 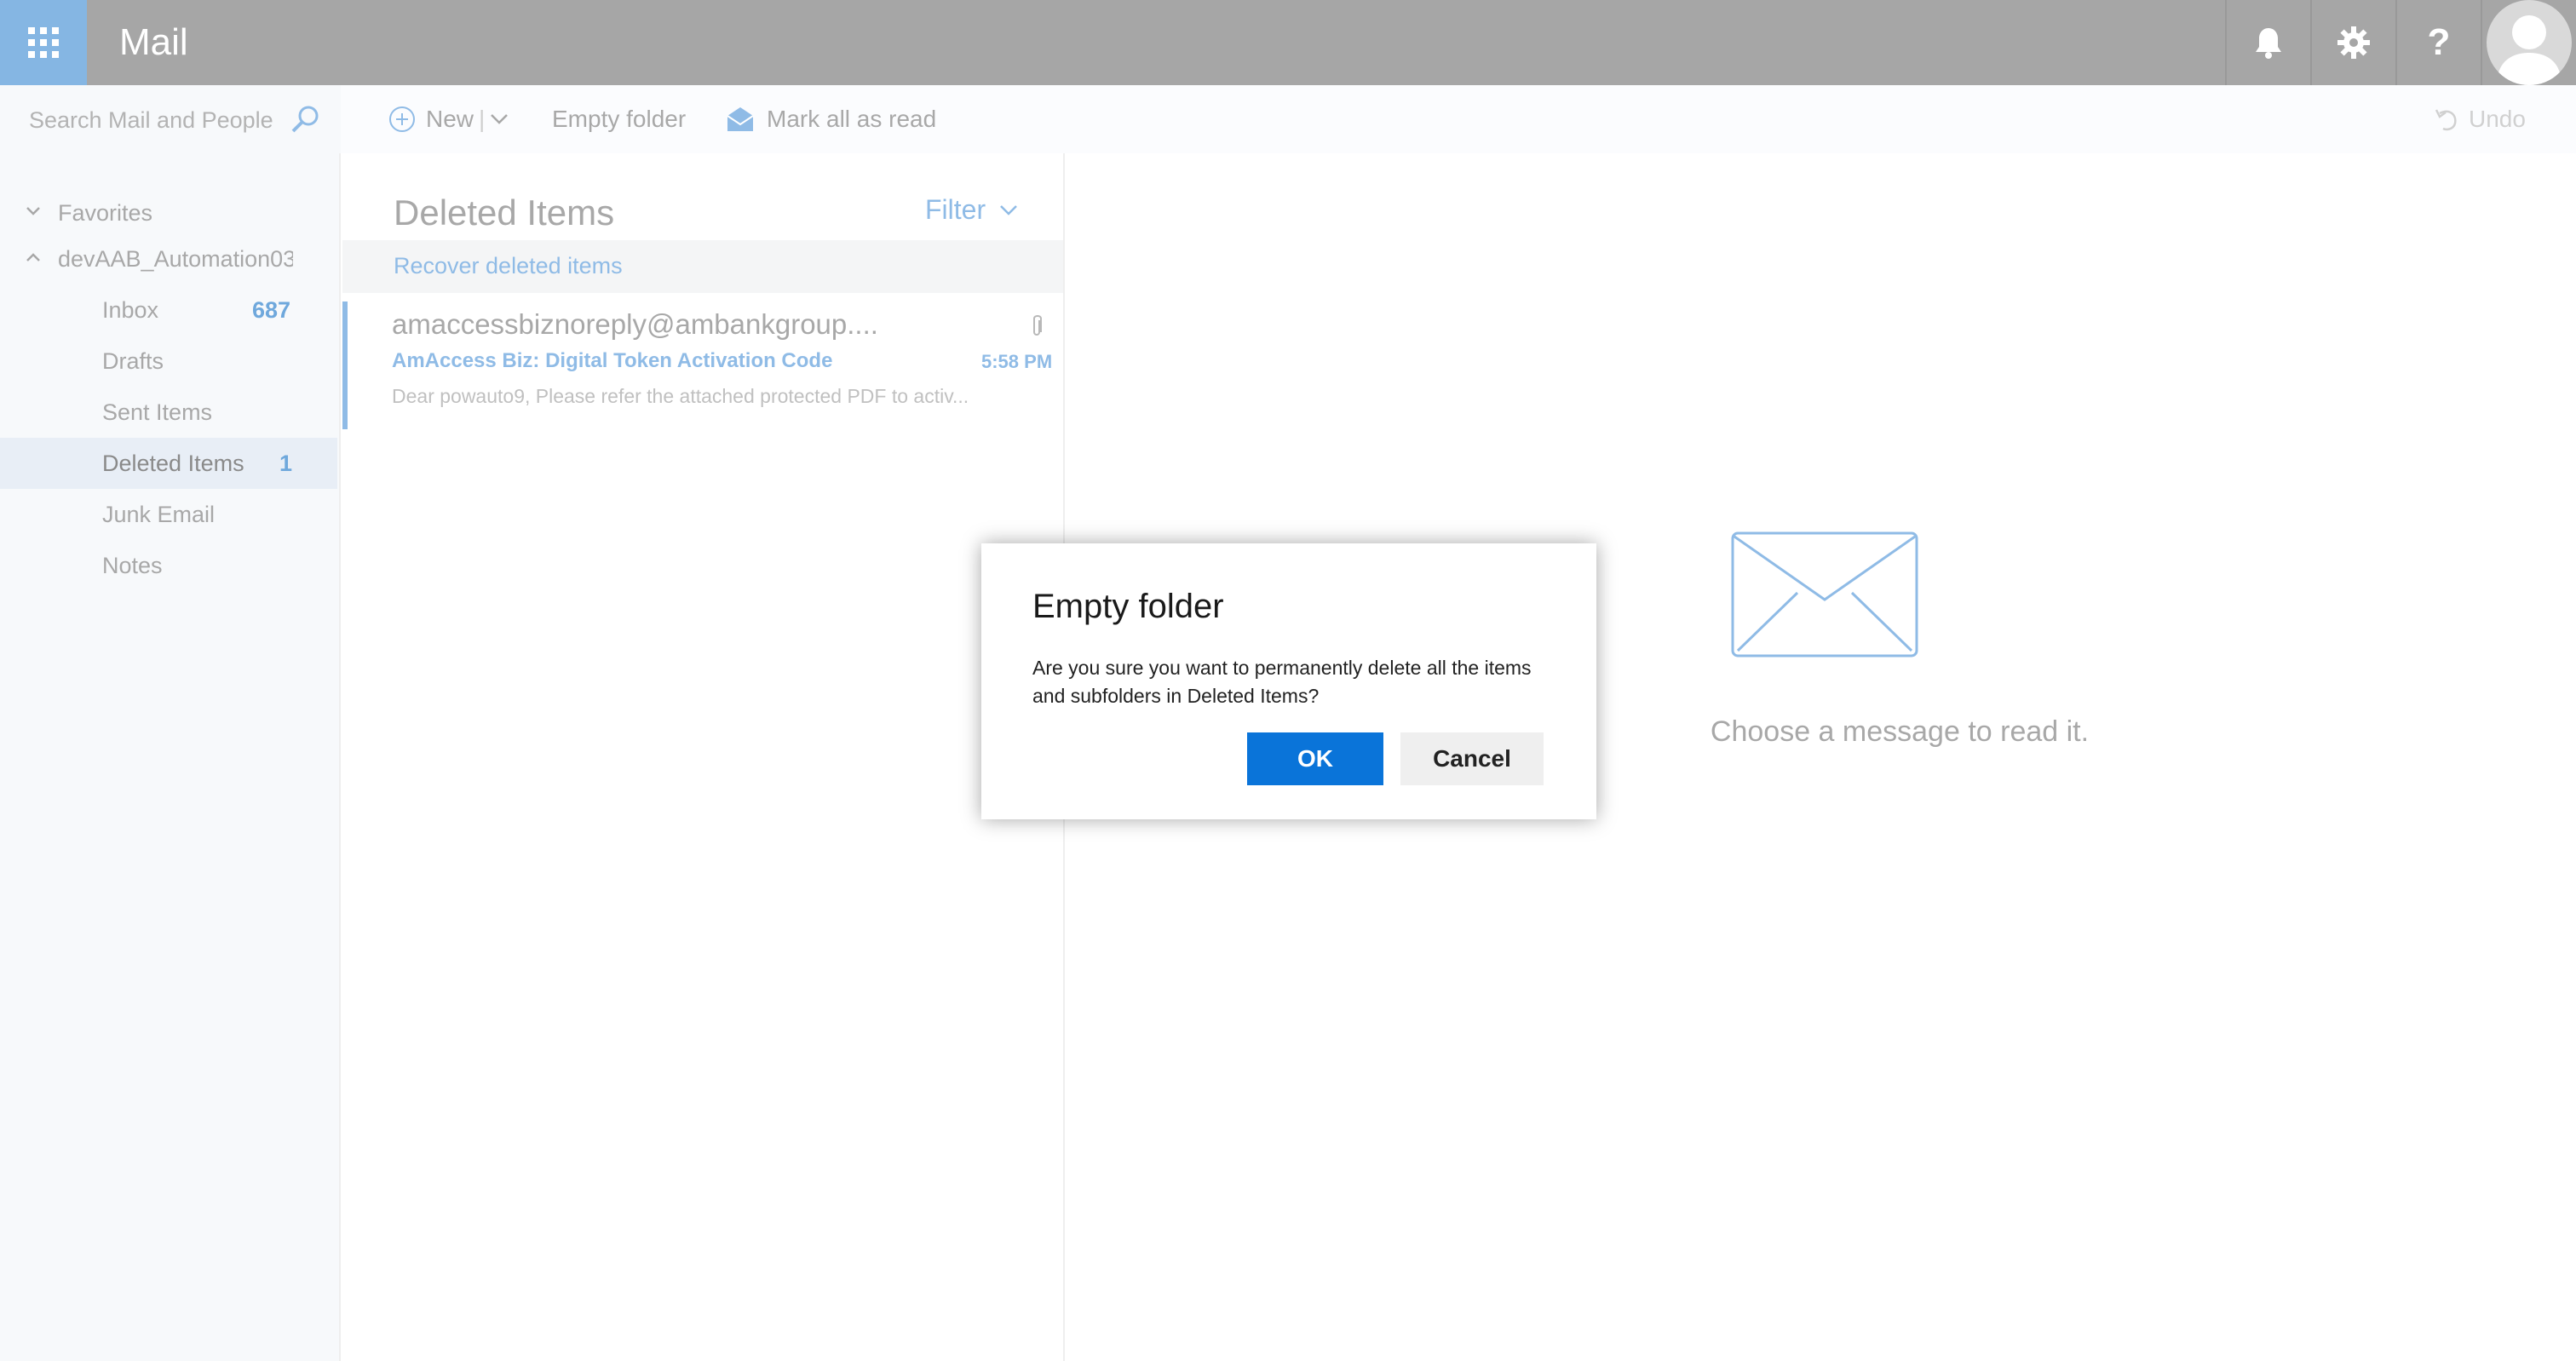 I want to click on top-bar: Mail ?, so click(x=1288, y=42).